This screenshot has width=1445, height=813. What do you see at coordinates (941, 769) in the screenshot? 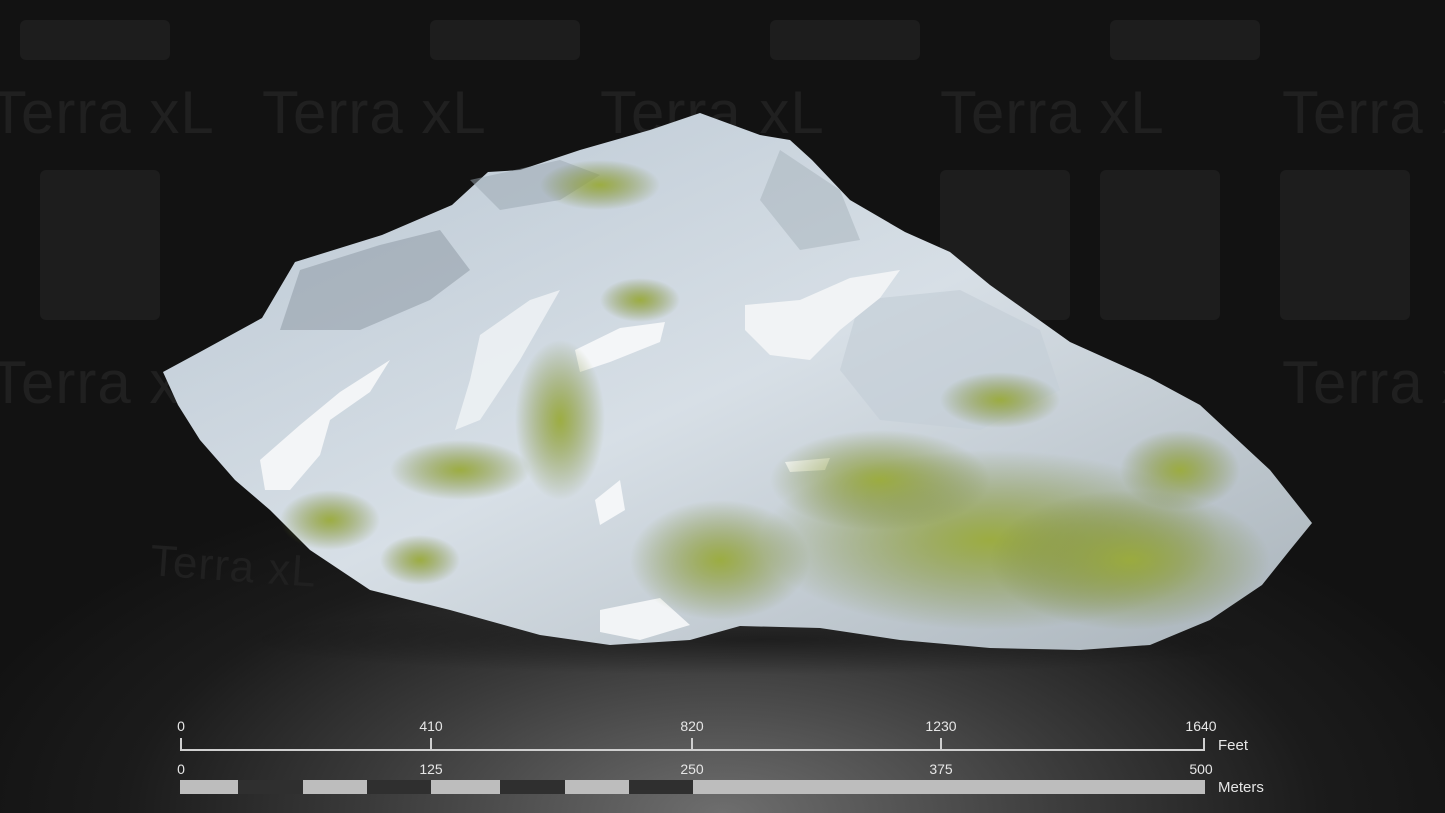
I see `meters-tick-label: 375` at bounding box center [941, 769].